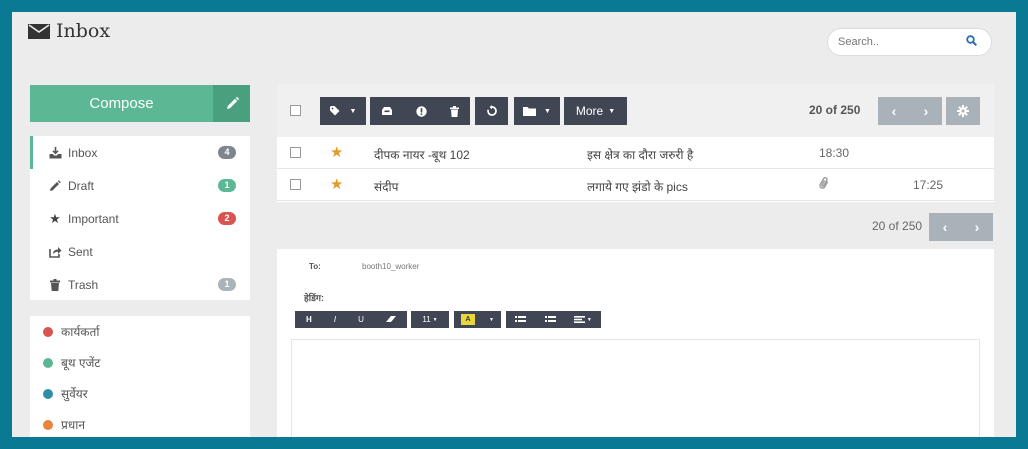 The height and width of the screenshot is (449, 1028). What do you see at coordinates (386, 187) in the screenshot?
I see `message-sender: संदीप` at bounding box center [386, 187].